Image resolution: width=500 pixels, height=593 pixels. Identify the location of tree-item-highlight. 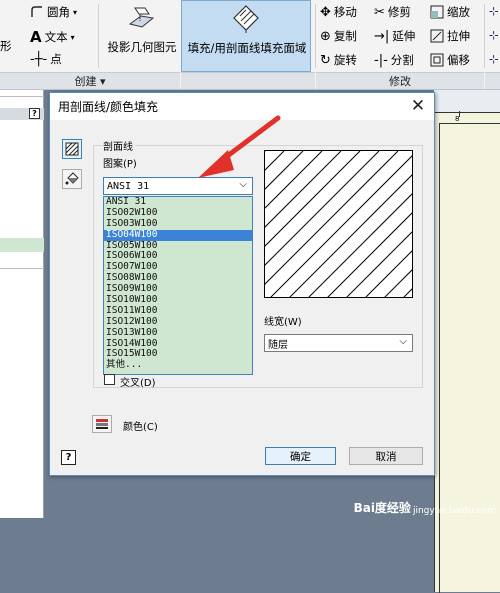
(22, 245).